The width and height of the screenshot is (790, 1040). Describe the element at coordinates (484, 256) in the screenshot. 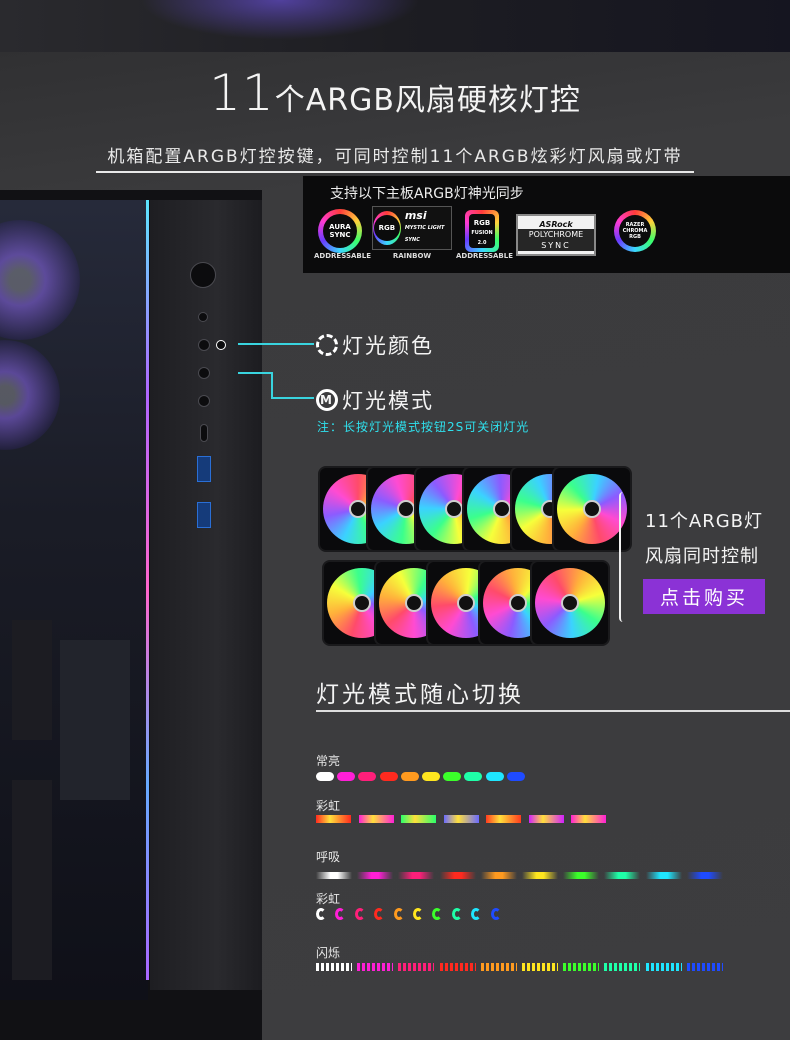

I see `badge-caption-gigabyte: ADDRESSABLE` at that location.